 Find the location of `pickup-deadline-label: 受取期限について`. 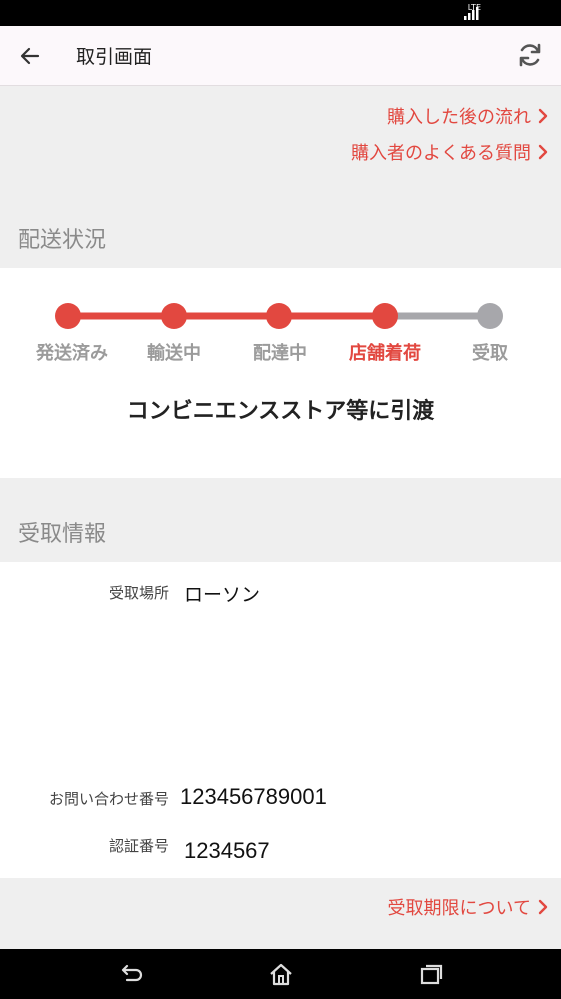

pickup-deadline-label: 受取期限について is located at coordinates (459, 908).